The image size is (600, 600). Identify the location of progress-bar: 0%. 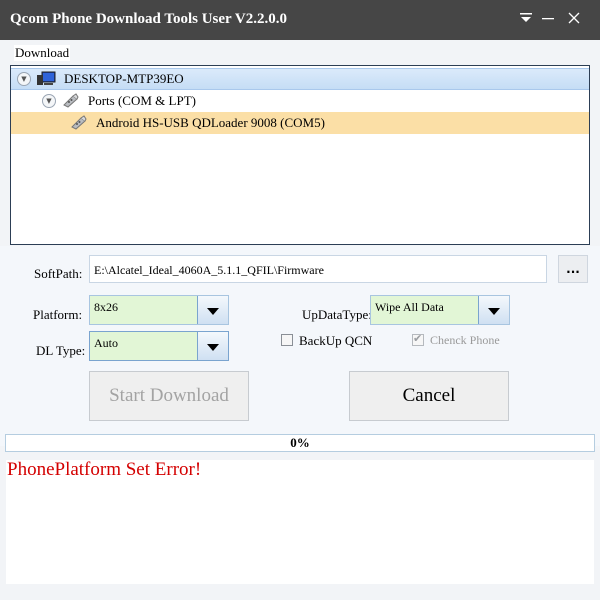
(300, 443).